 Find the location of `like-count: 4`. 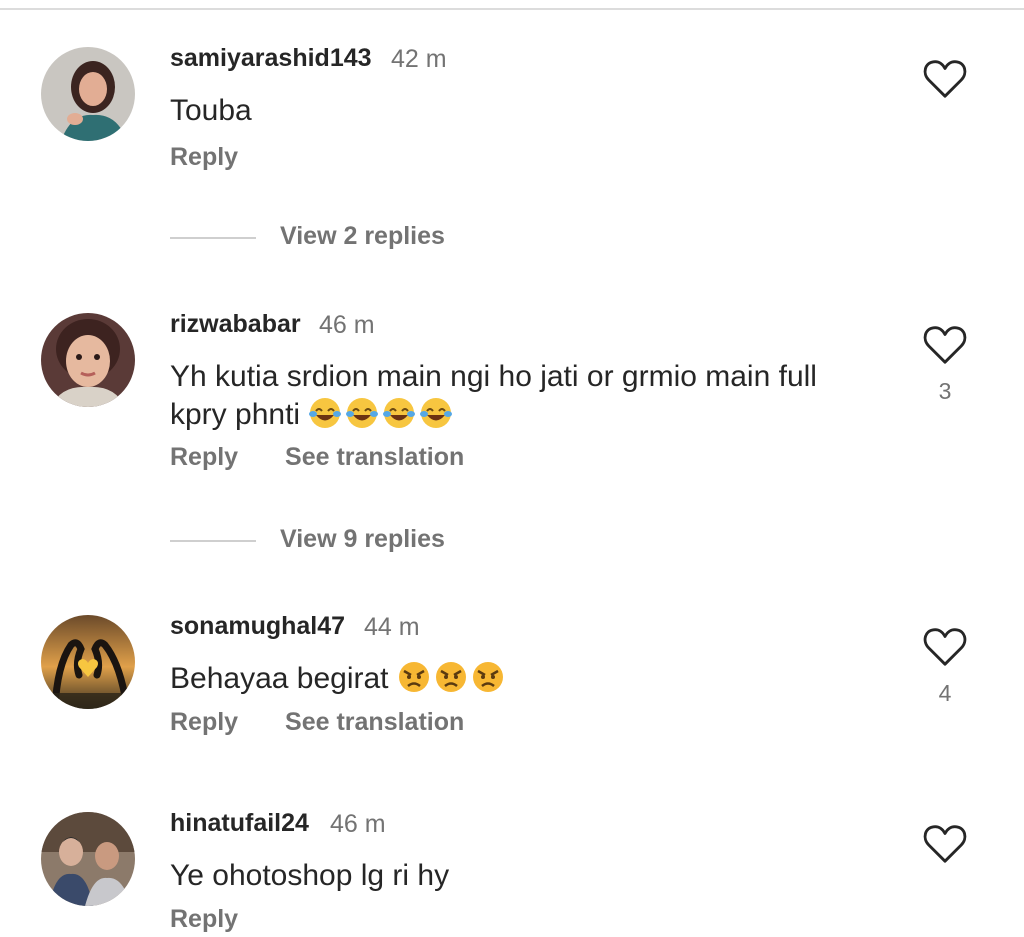

like-count: 4 is located at coordinates (945, 693).